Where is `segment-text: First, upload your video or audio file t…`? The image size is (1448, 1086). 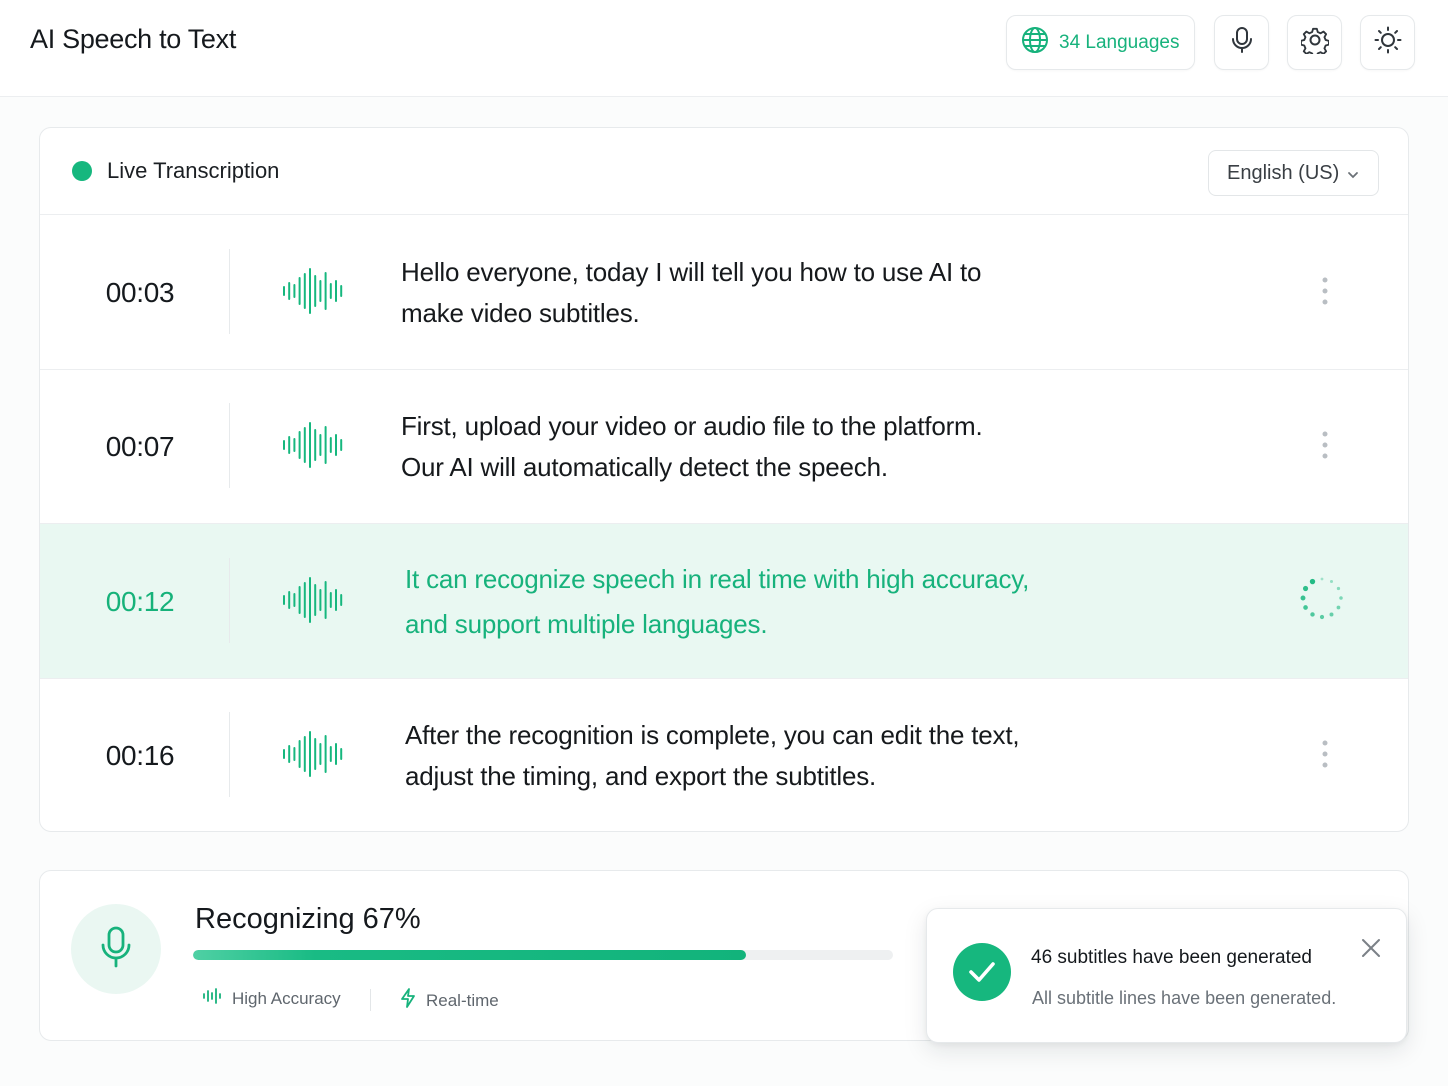 segment-text: First, upload your video or audio file t… is located at coordinates (741, 446).